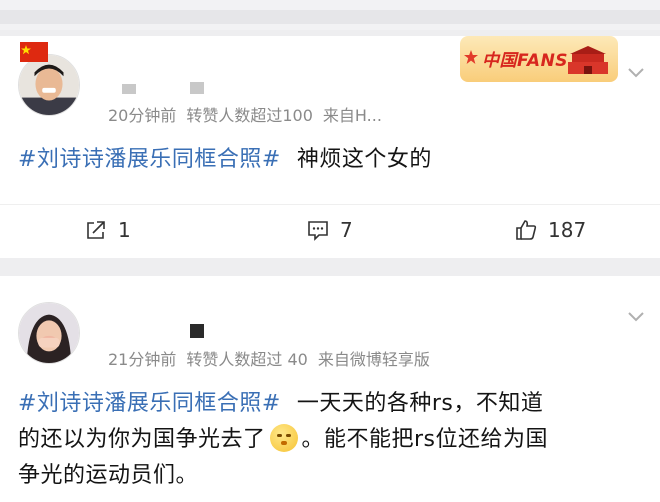 Image resolution: width=660 pixels, height=502 pixels. What do you see at coordinates (471, 57) in the screenshot?
I see `star-icon` at bounding box center [471, 57].